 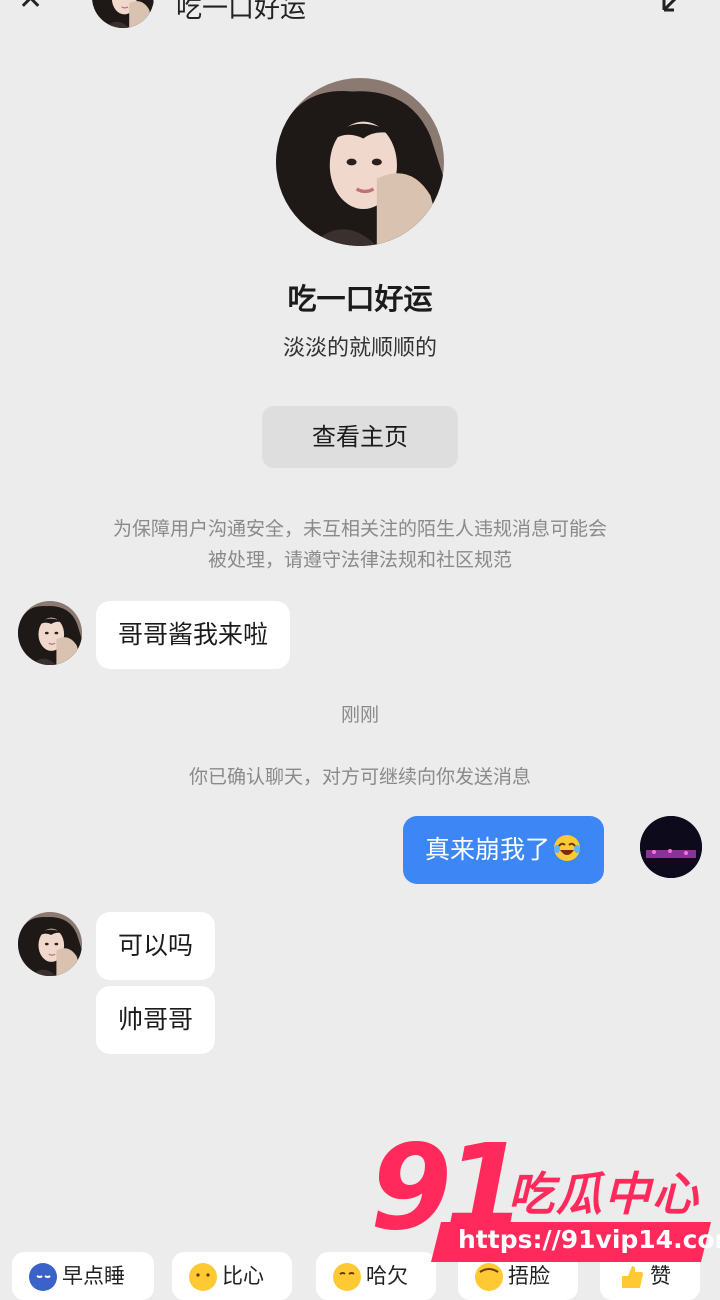 What do you see at coordinates (241, 12) in the screenshot?
I see `header-title: 吃一口好运` at bounding box center [241, 12].